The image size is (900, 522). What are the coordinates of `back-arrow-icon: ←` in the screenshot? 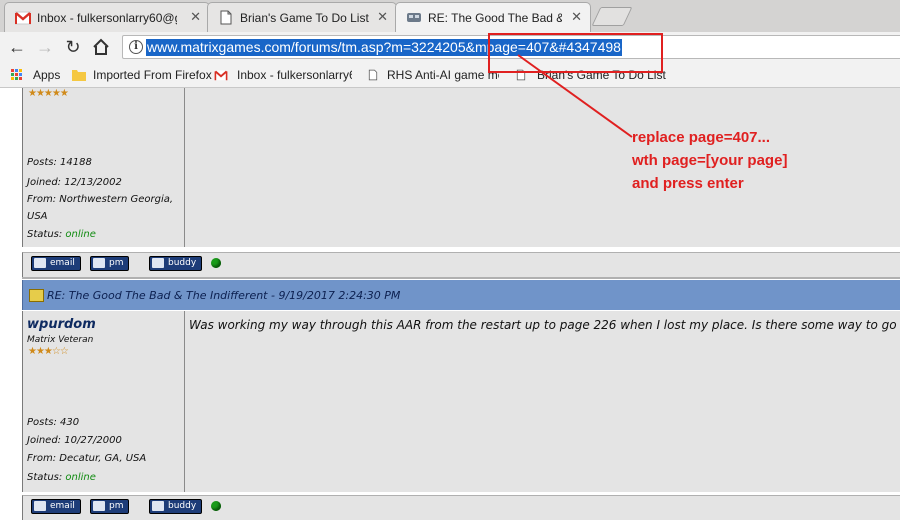 It's located at (17, 47).